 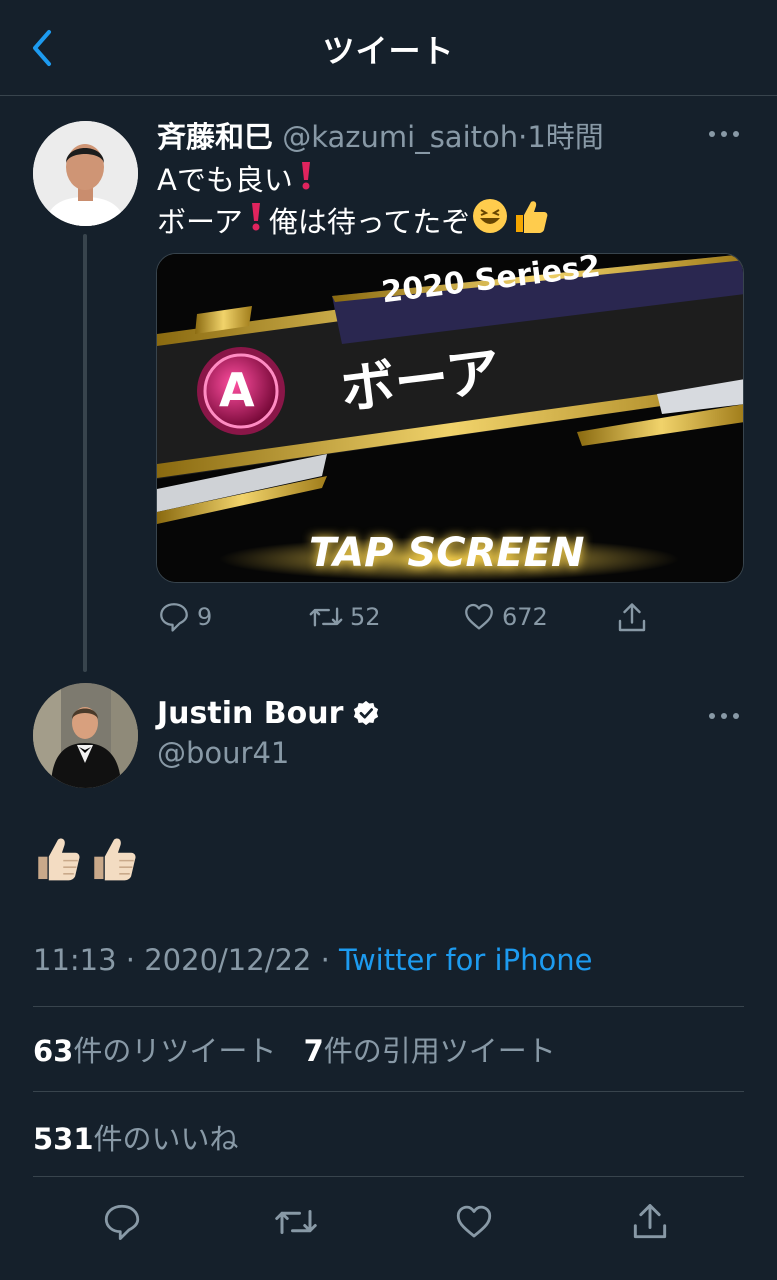 I want to click on reply-button, so click(x=122, y=1222).